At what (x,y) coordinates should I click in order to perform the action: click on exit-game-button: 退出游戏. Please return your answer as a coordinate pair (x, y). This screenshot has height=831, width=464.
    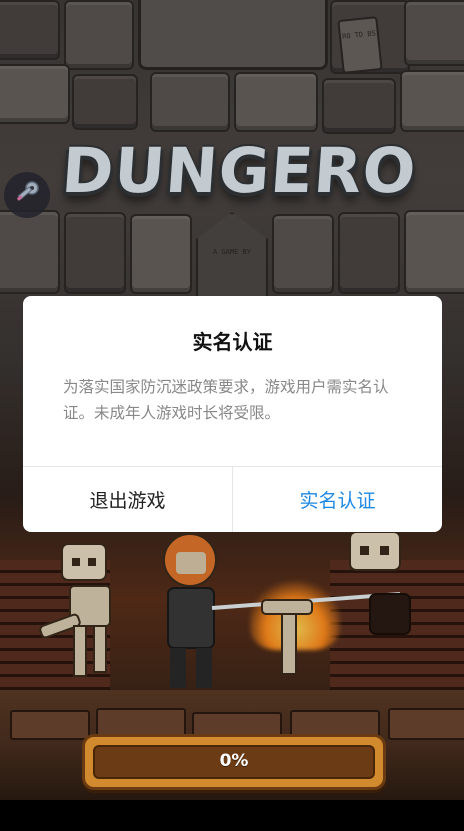
    Looking at the image, I should click on (127, 499).